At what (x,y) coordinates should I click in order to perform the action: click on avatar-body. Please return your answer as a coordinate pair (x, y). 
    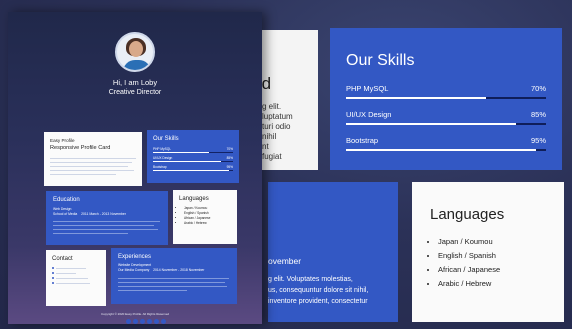
    Looking at the image, I should click on (137, 65).